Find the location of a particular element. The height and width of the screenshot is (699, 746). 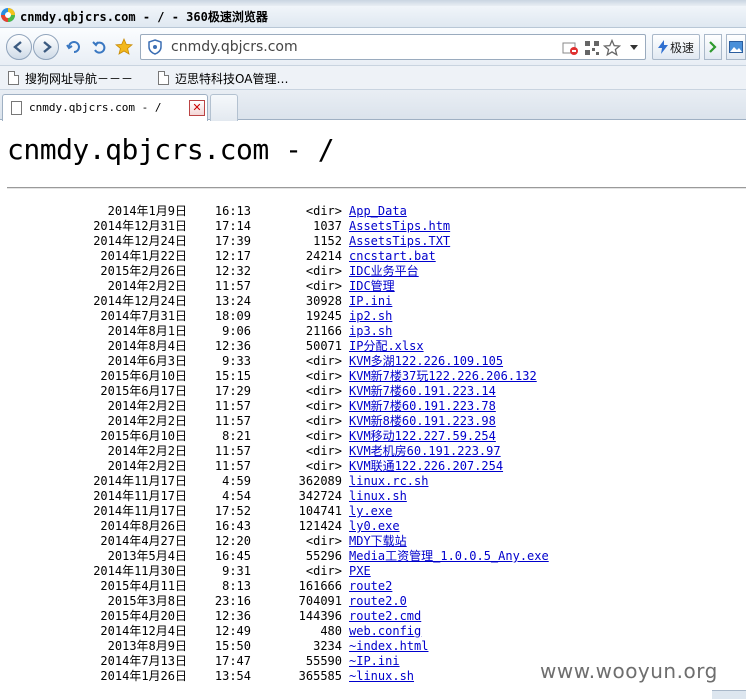

row-time: 8:21 is located at coordinates (236, 436).